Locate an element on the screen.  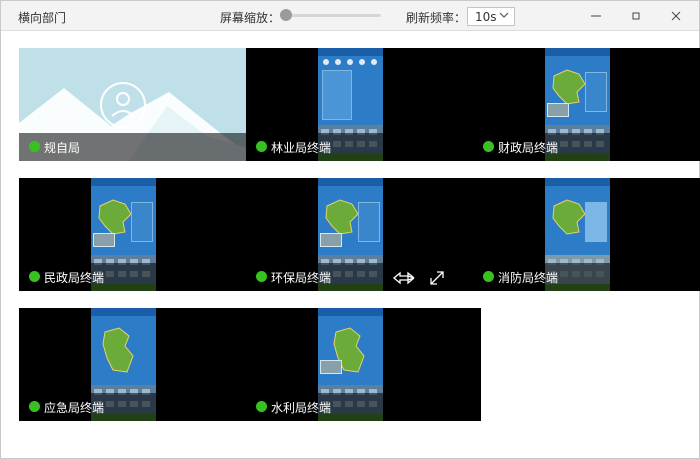
maximize-button is located at coordinates (636, 16).